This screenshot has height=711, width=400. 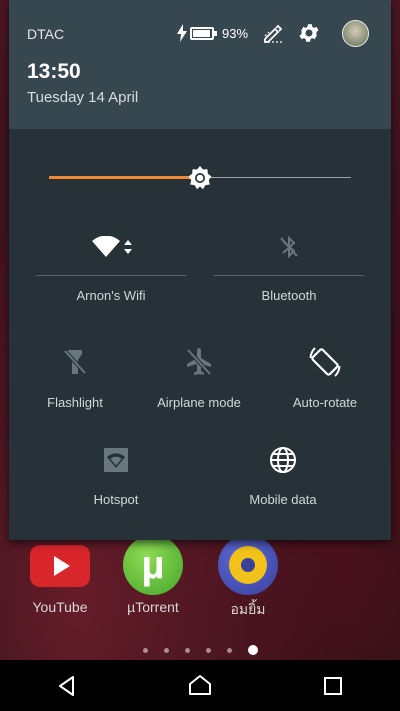 What do you see at coordinates (273, 33) in the screenshot?
I see `edit-icon` at bounding box center [273, 33].